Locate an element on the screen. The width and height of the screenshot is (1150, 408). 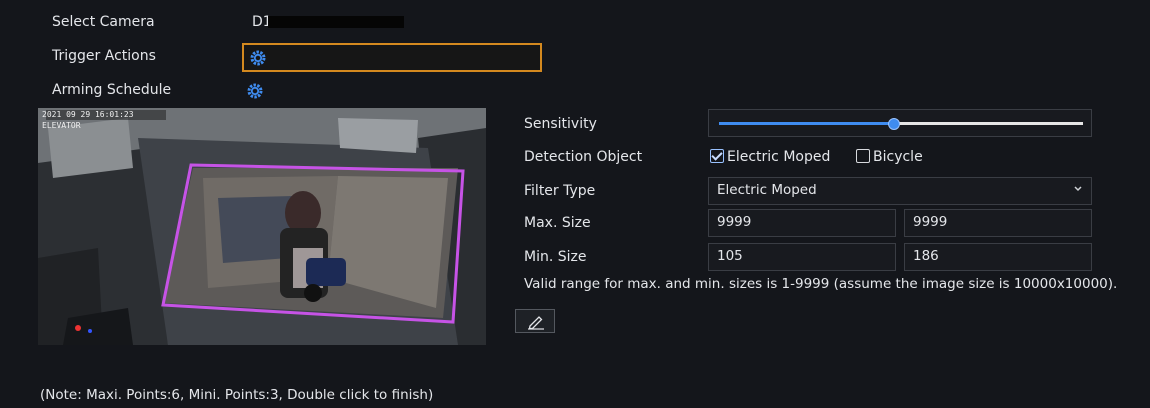
elevator-interior is located at coordinates (310, 243).